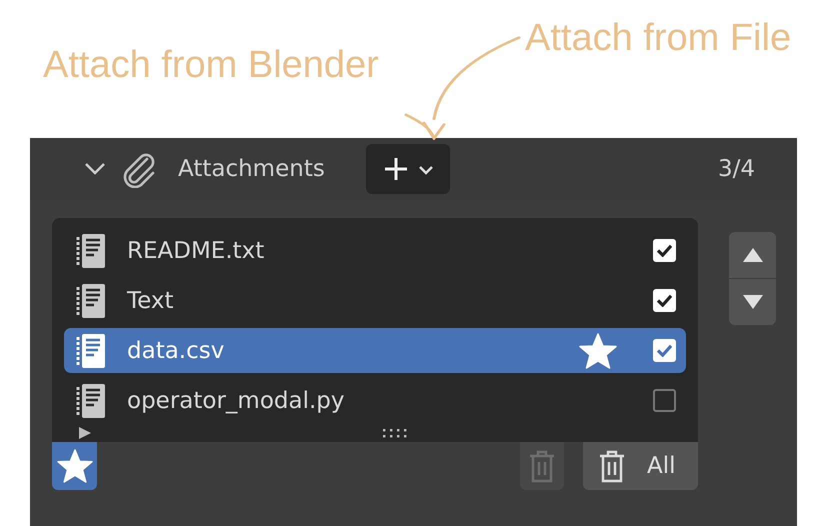  I want to click on favorite-toggle-button, so click(74, 466).